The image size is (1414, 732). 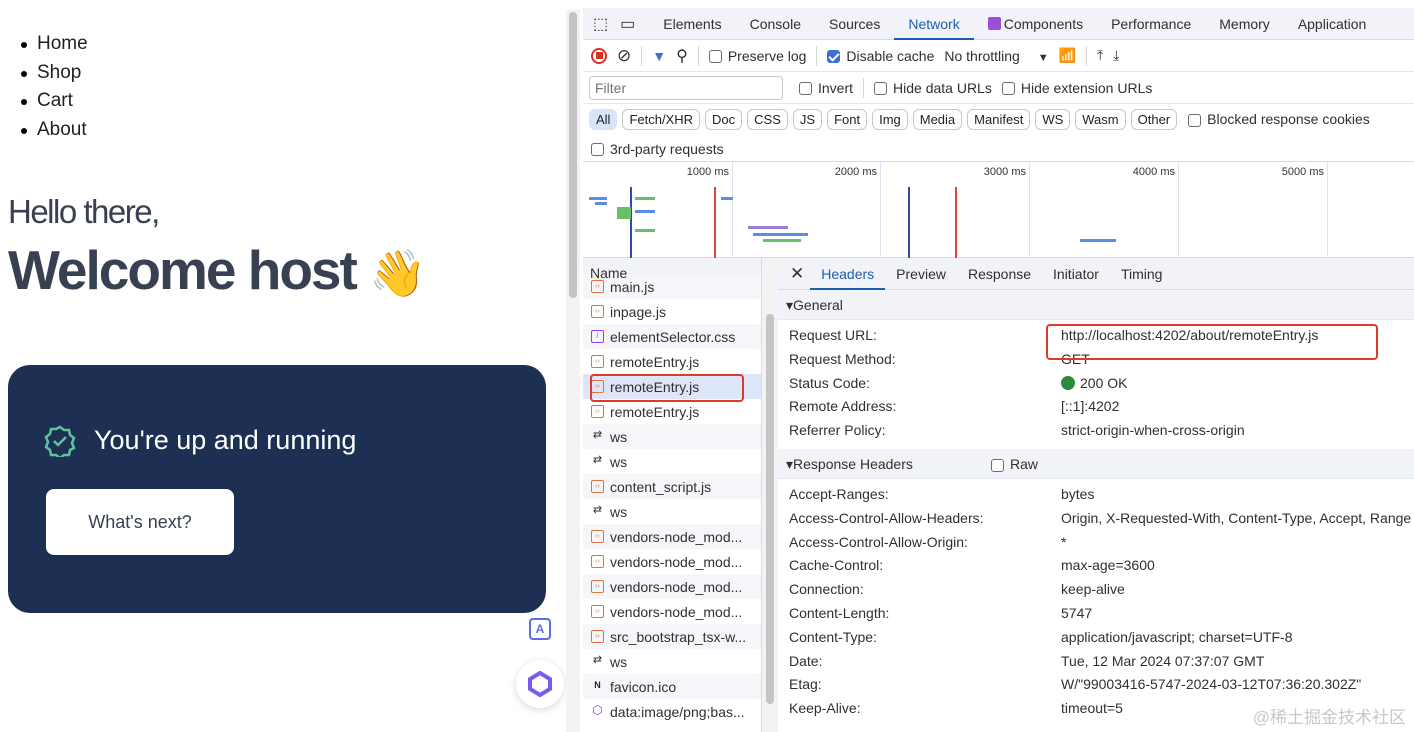 What do you see at coordinates (1096, 463) in the screenshot?
I see `response-headers-section-header: ▾Response Headers Raw` at bounding box center [1096, 463].